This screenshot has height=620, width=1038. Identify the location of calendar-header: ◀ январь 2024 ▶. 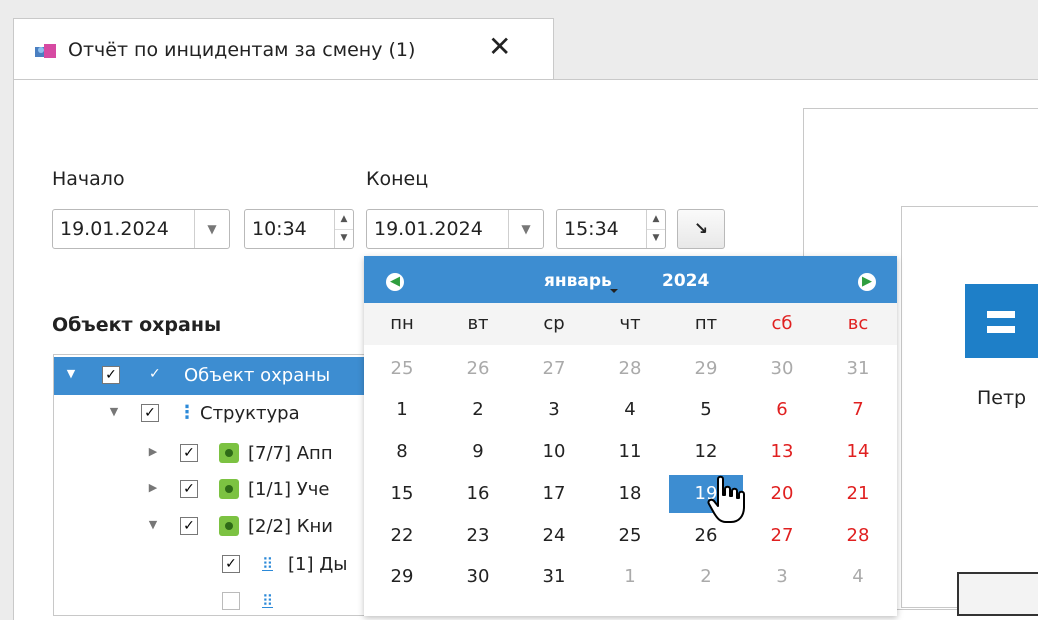
(630, 279).